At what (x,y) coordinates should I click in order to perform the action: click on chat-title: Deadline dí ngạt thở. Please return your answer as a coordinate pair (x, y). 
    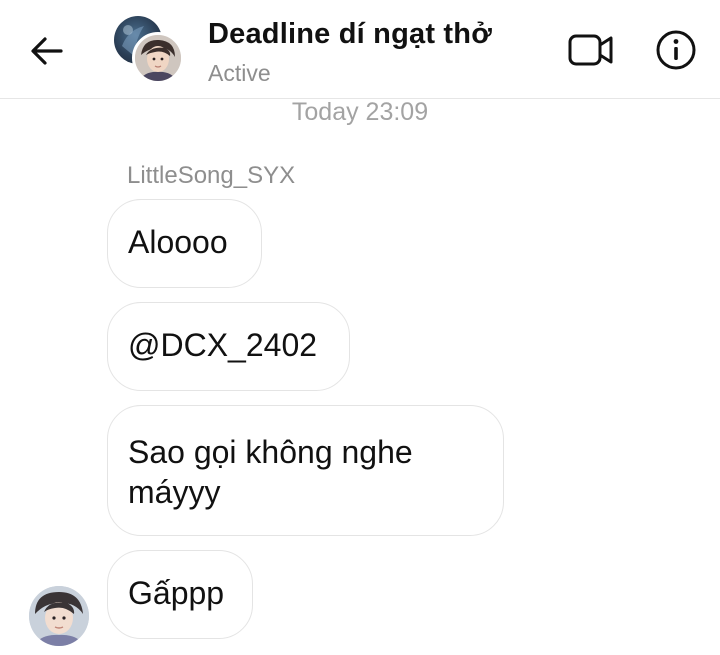
    Looking at the image, I should click on (350, 34).